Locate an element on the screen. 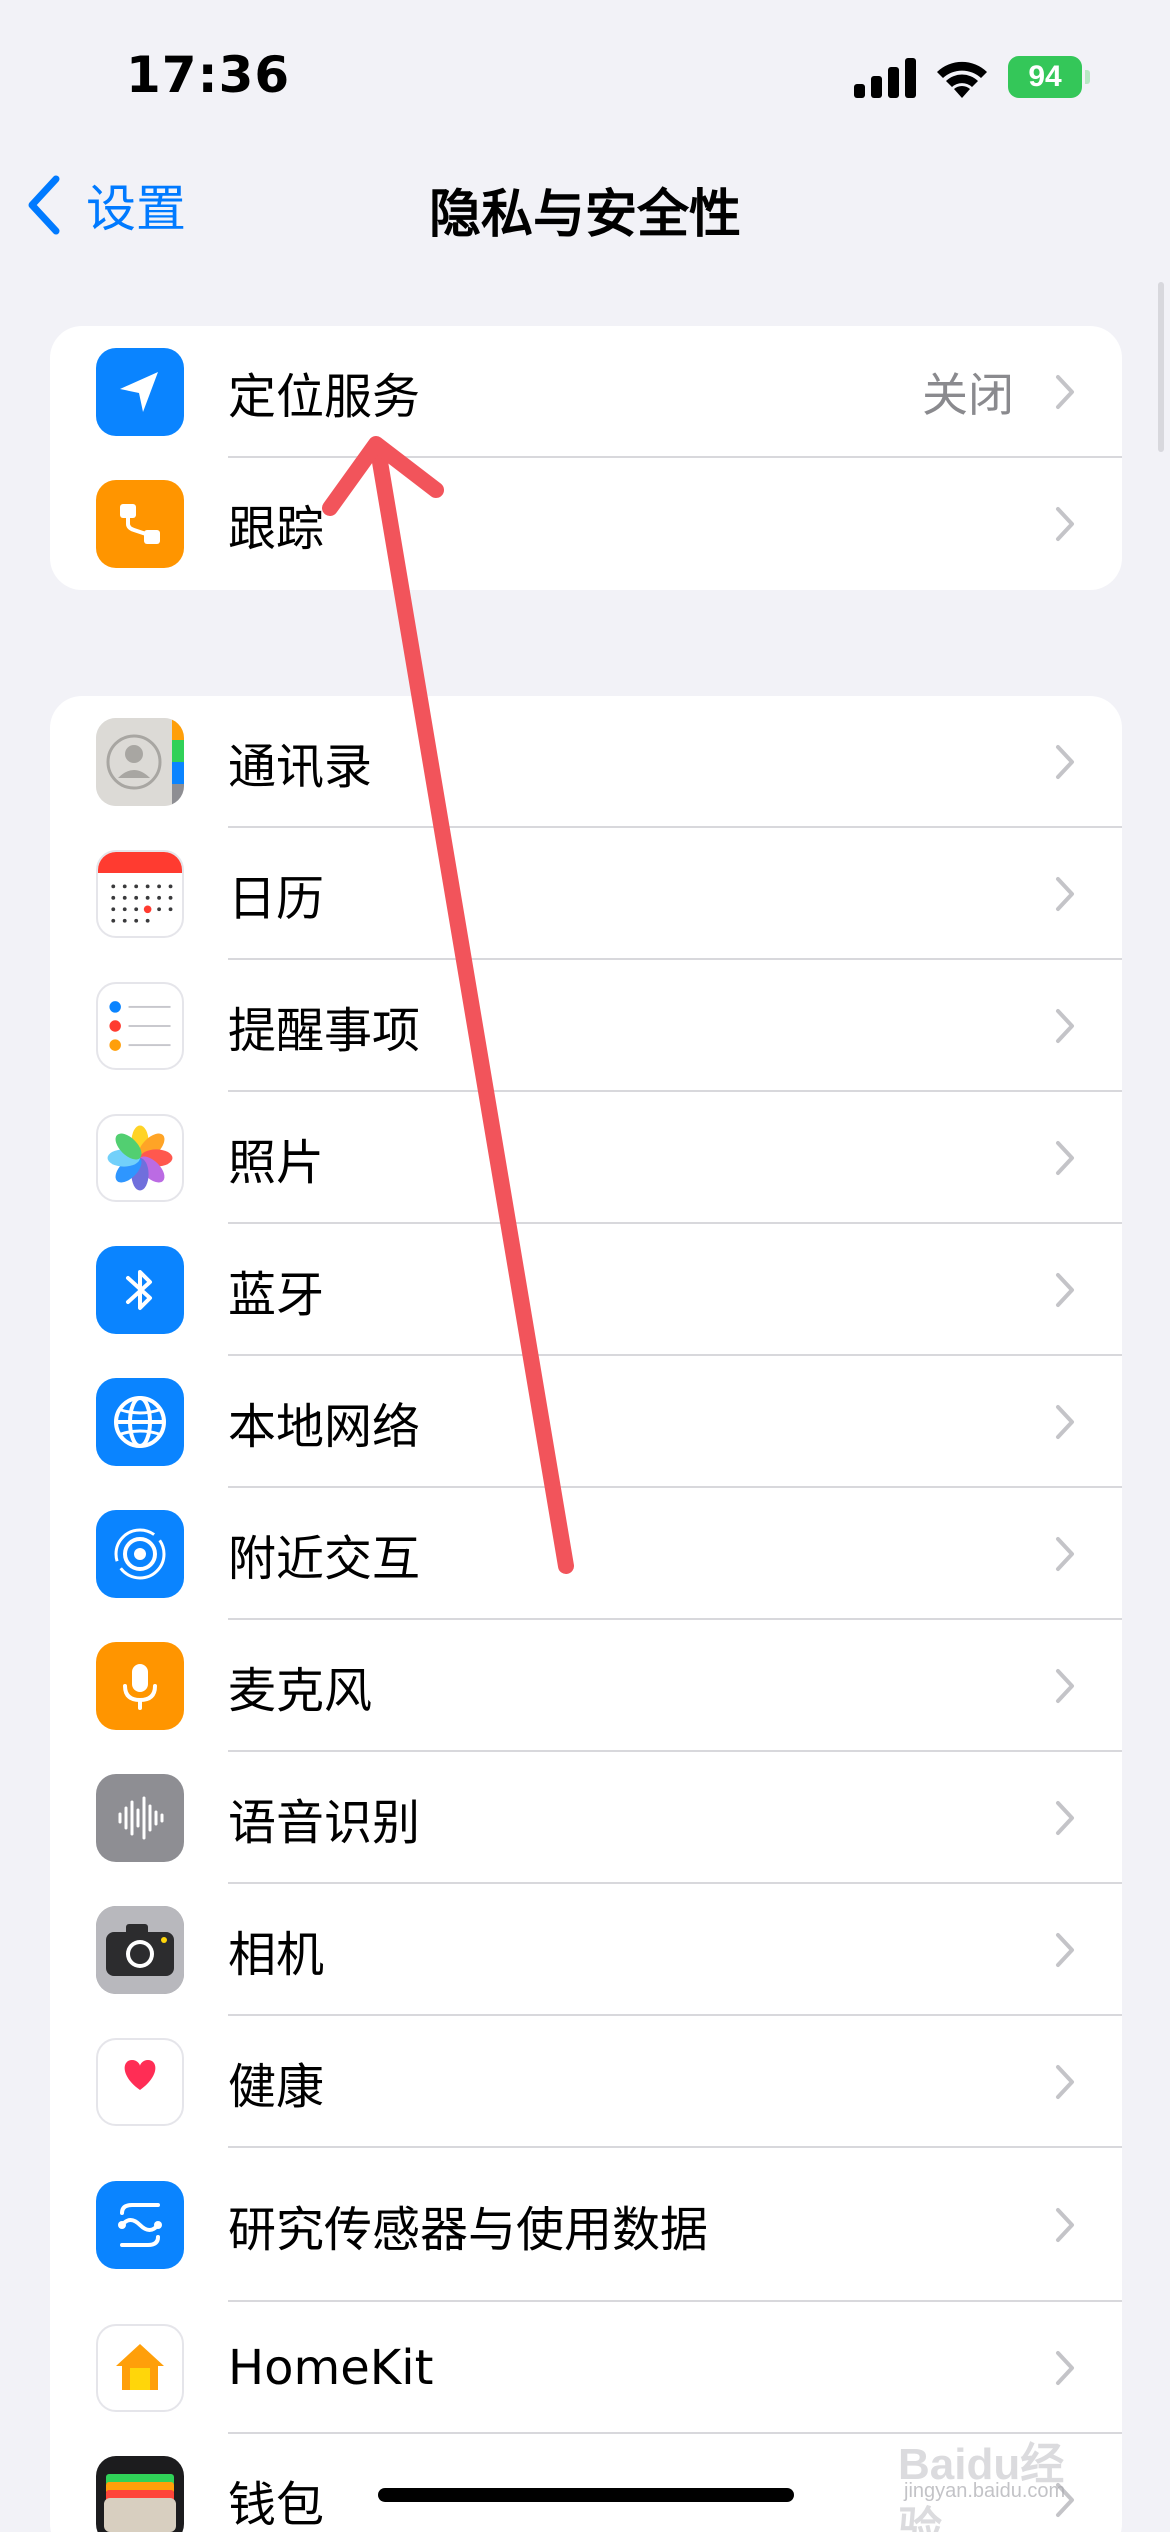 The width and height of the screenshot is (1170, 2532). row-label: 跟踪 is located at coordinates (276, 529).